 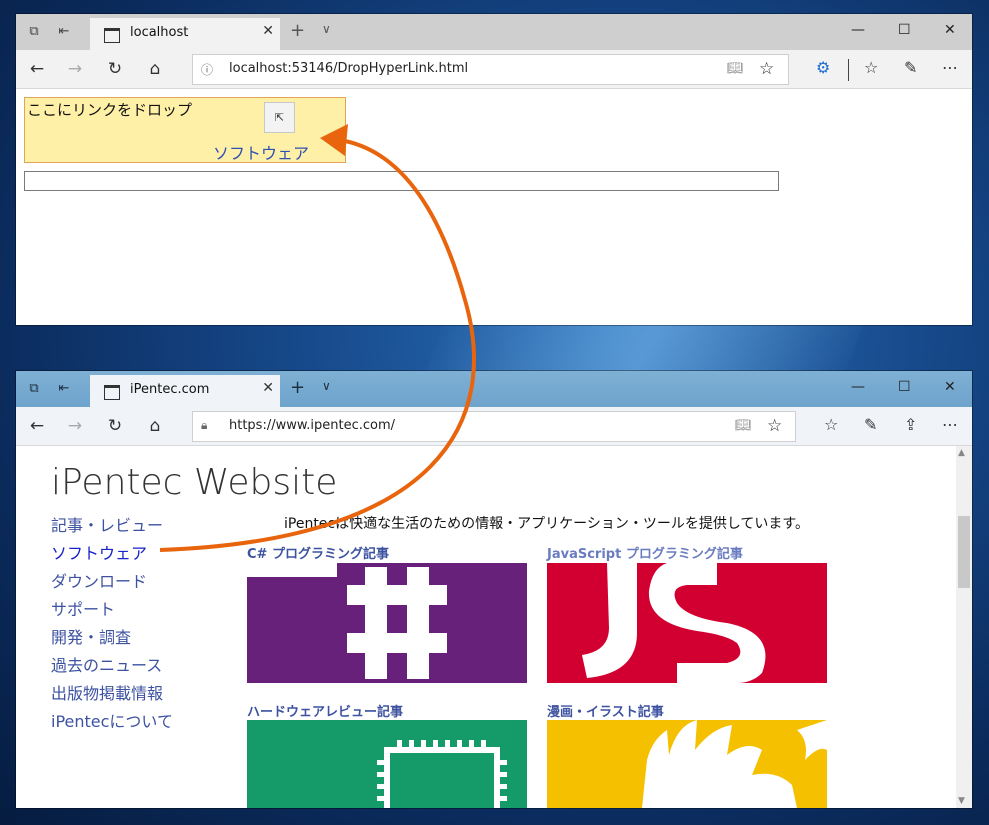 I want to click on dev-tools-icon: ⚙, so click(x=823, y=67).